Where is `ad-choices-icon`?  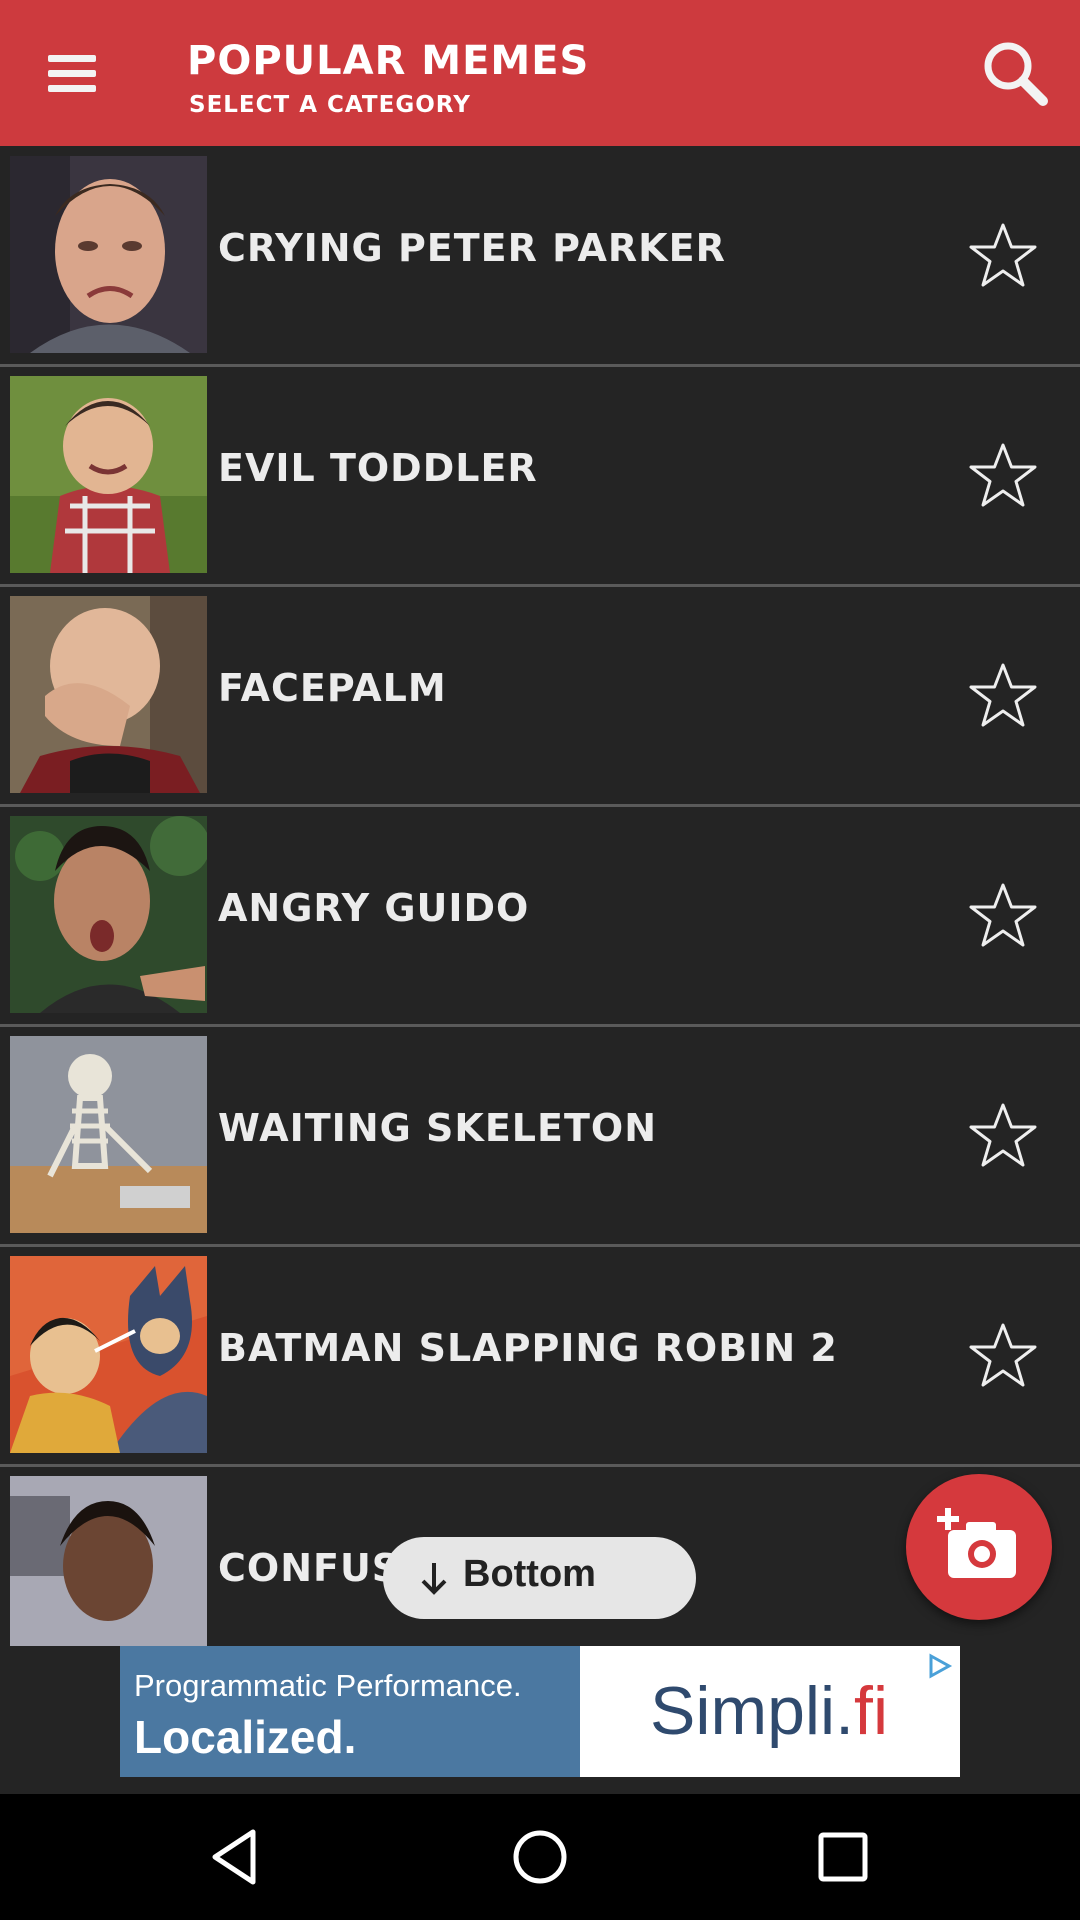 ad-choices-icon is located at coordinates (939, 1666).